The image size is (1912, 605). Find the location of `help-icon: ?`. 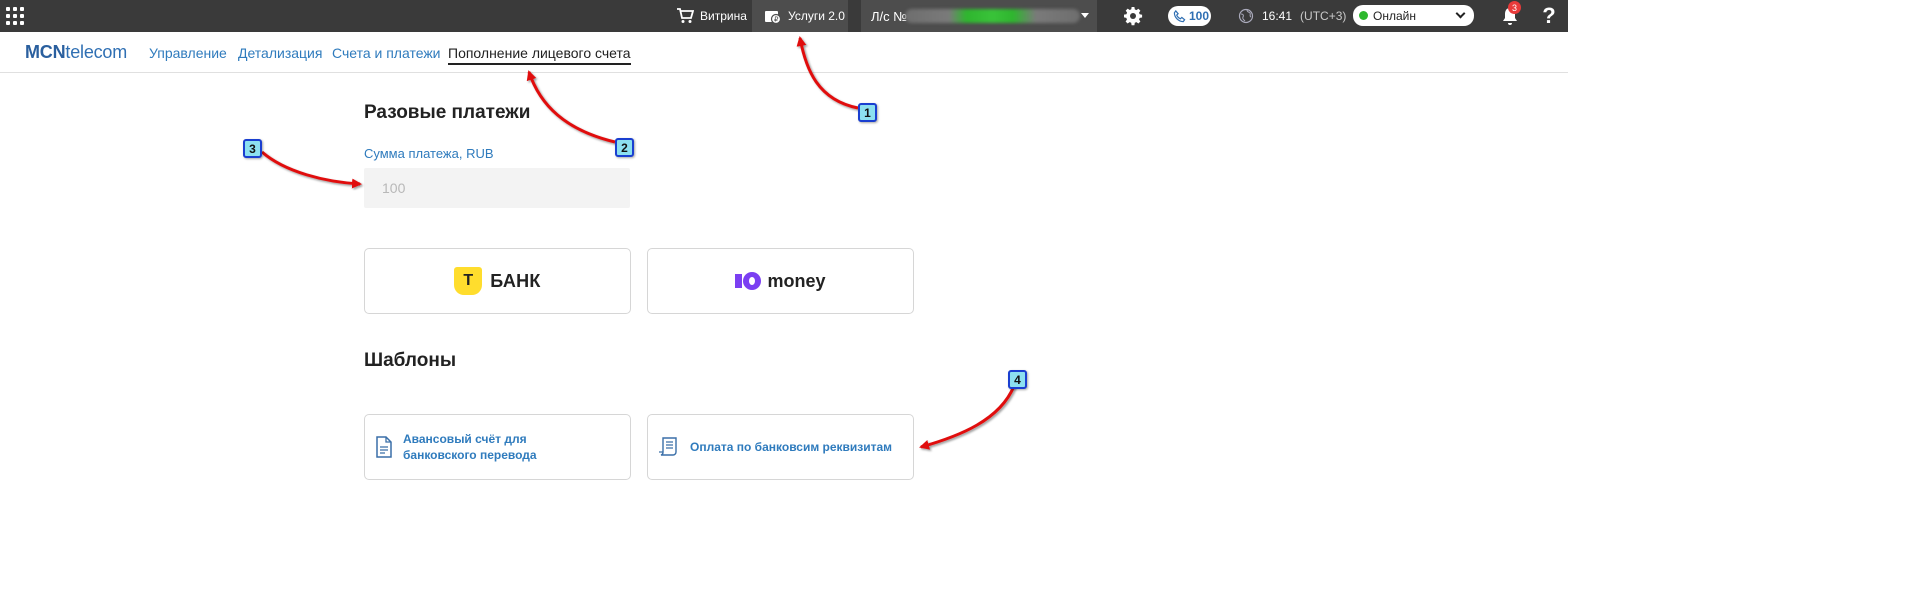

help-icon: ? is located at coordinates (1549, 15).